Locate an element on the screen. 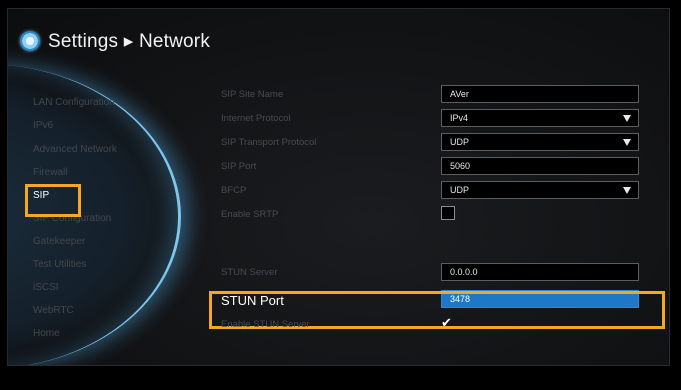 The image size is (681, 390). sip-transport-protocol-select: UDP is located at coordinates (540, 142).